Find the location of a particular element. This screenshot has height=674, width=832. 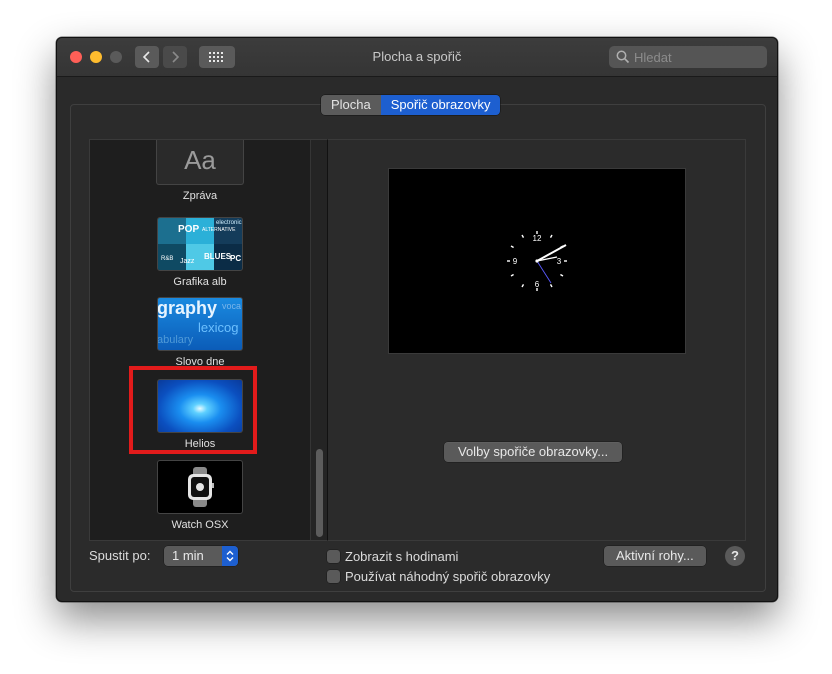

watch-icon is located at coordinates (201, 487).